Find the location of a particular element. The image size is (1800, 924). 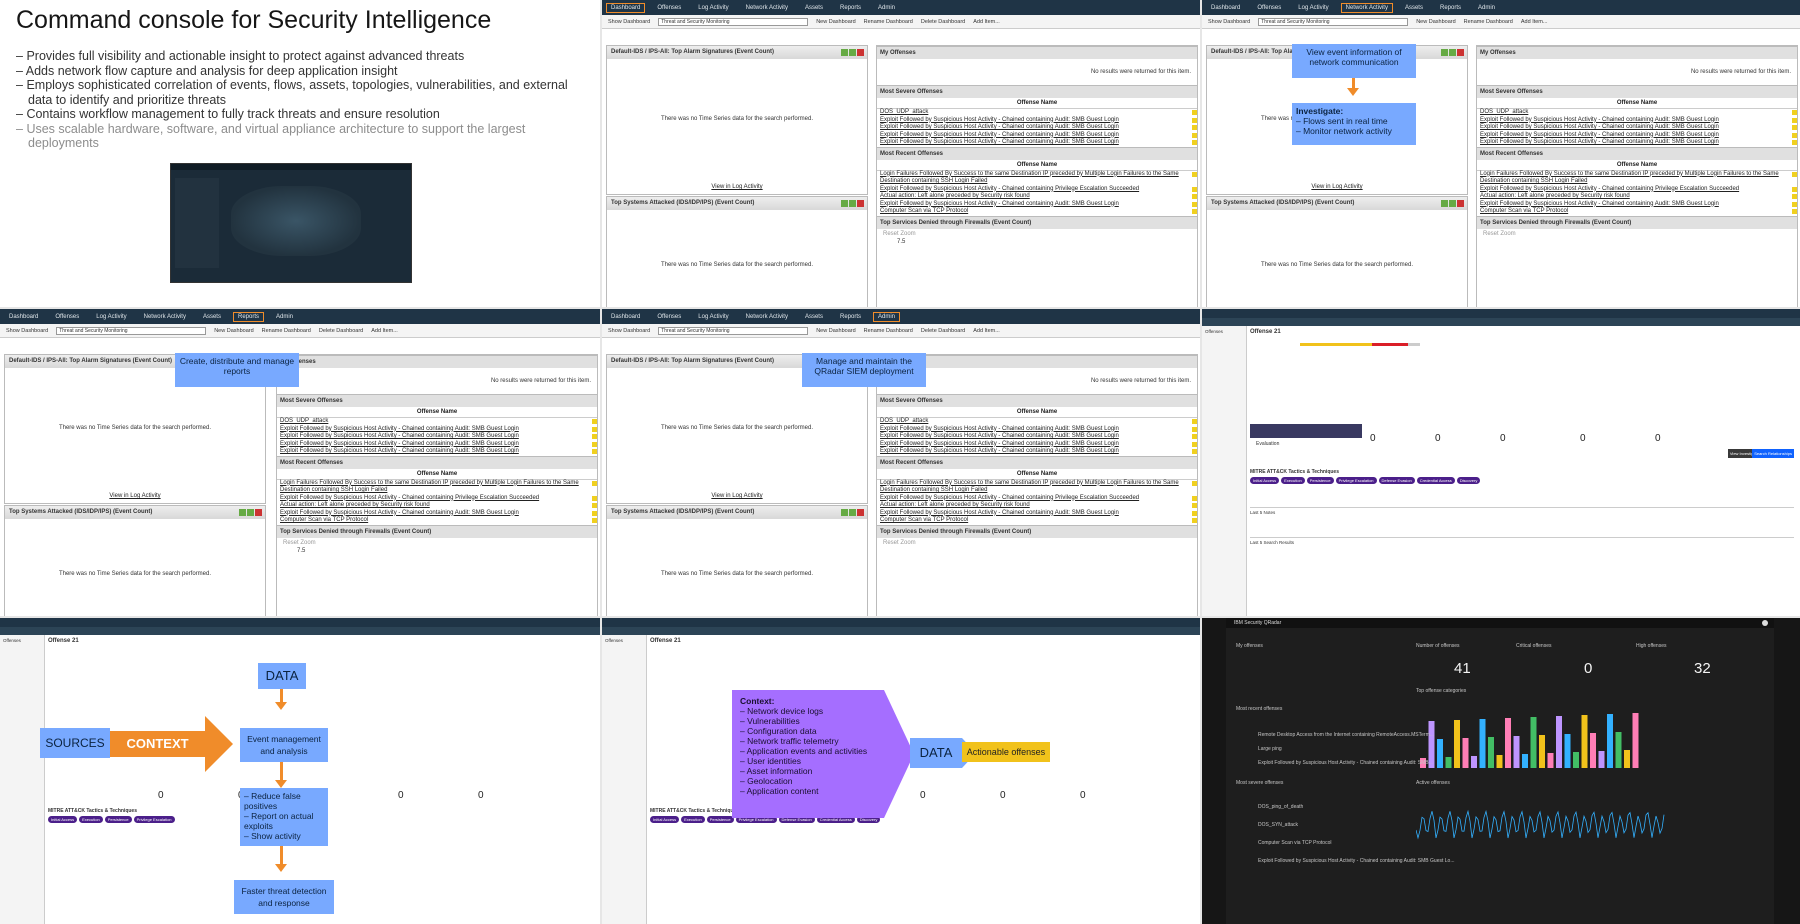

offense-row: DOS_SYN_attack is located at coordinates (1278, 825).